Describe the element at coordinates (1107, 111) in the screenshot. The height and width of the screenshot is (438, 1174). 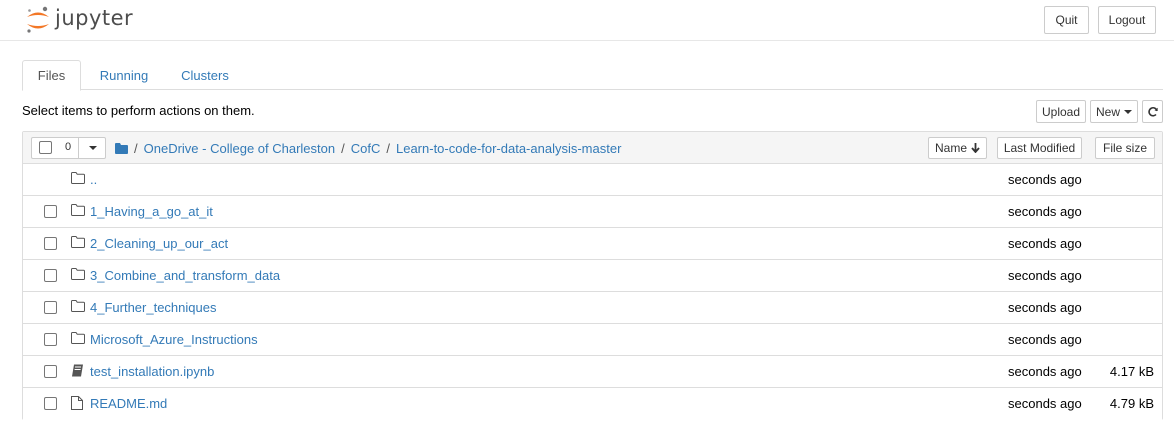
I see `new-label: New` at that location.